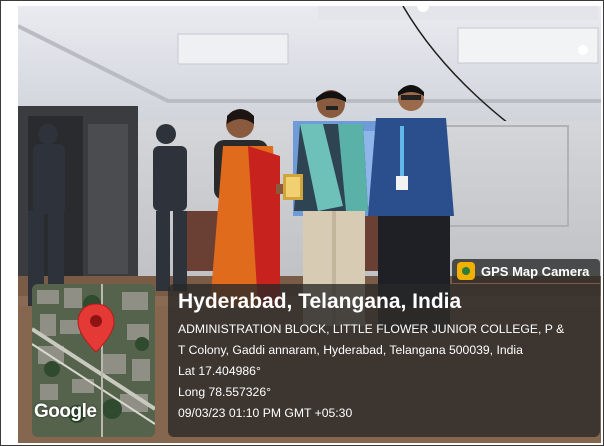 This screenshot has width=604, height=446. Describe the element at coordinates (535, 271) in the screenshot. I see `badge-label: GPS Map Camera` at that location.